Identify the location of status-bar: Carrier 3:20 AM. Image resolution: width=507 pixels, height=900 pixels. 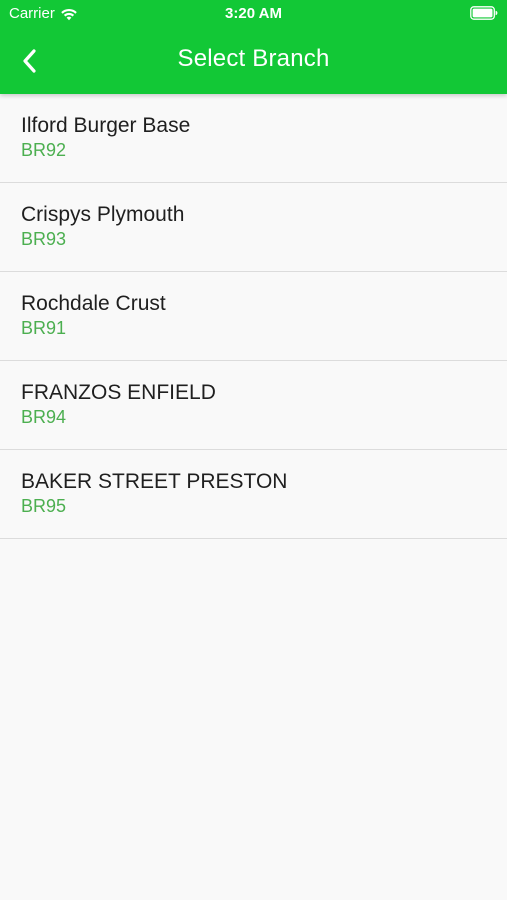
(253, 14).